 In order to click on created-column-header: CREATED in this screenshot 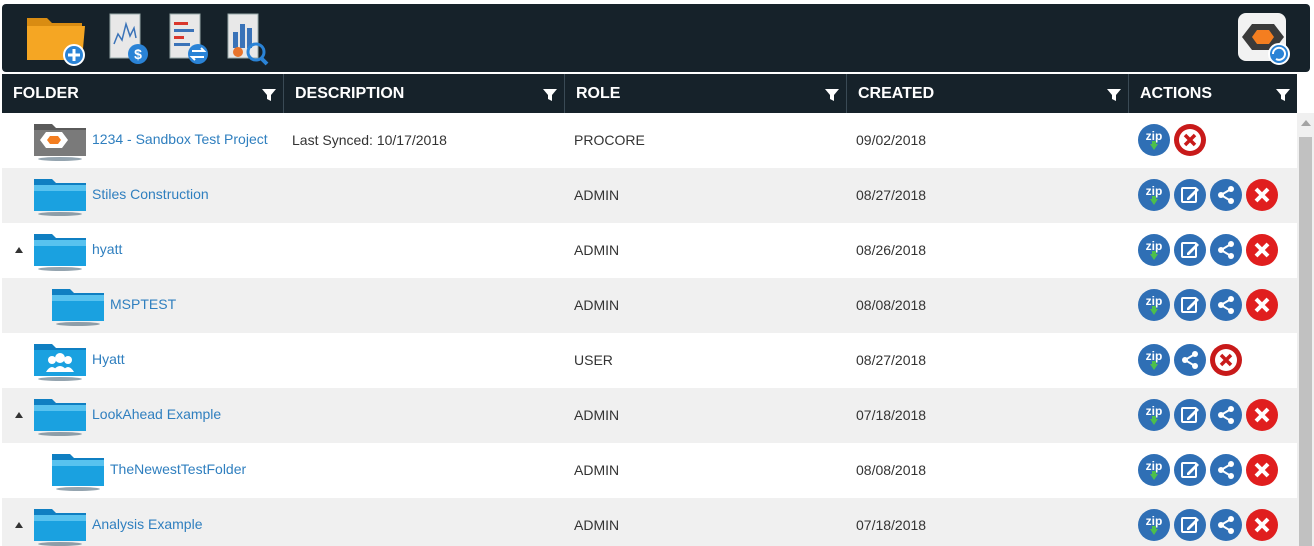, I will do `click(988, 93)`.